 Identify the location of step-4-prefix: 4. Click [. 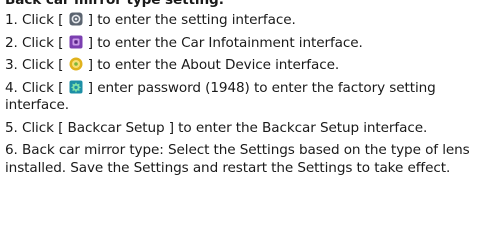
(34, 87).